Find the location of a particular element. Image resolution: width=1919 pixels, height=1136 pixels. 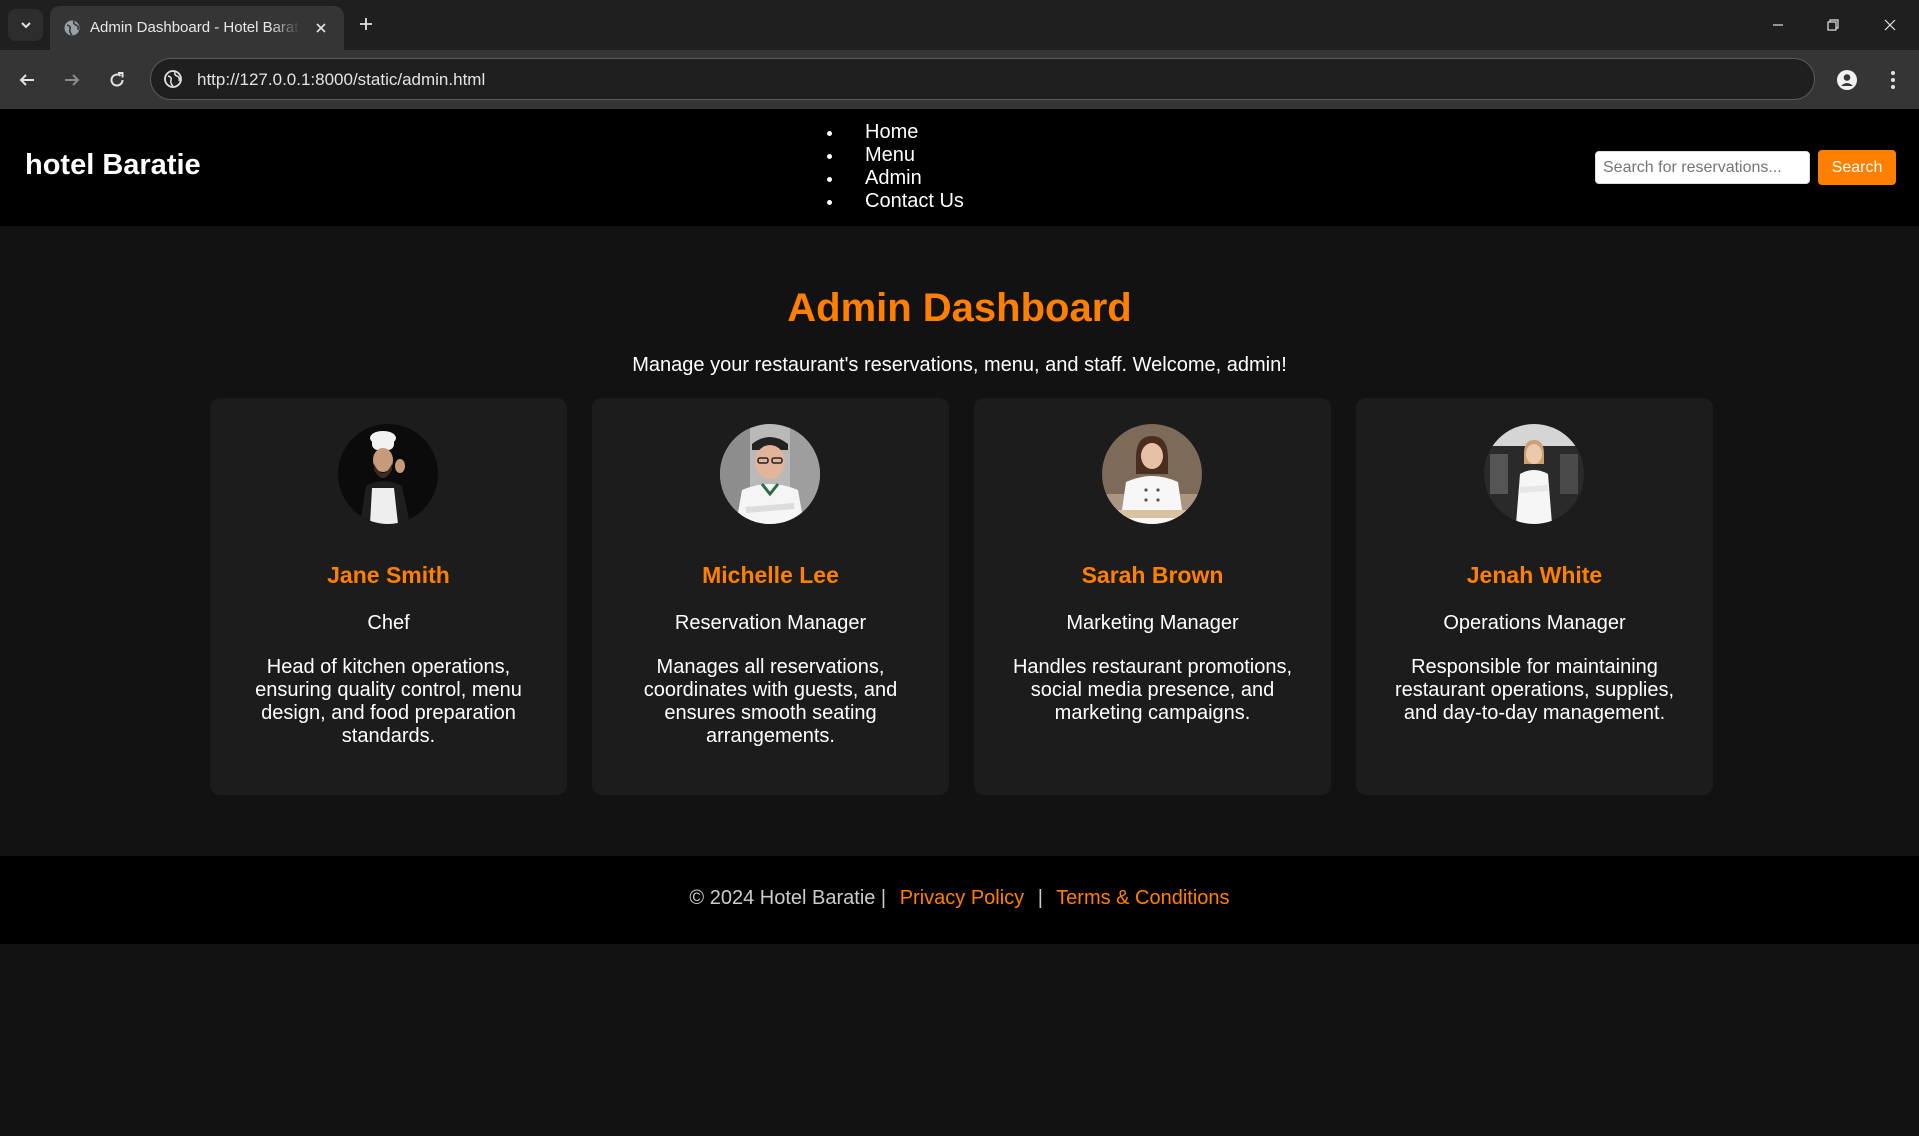

terms-link: Terms & Conditions is located at coordinates (1142, 898).